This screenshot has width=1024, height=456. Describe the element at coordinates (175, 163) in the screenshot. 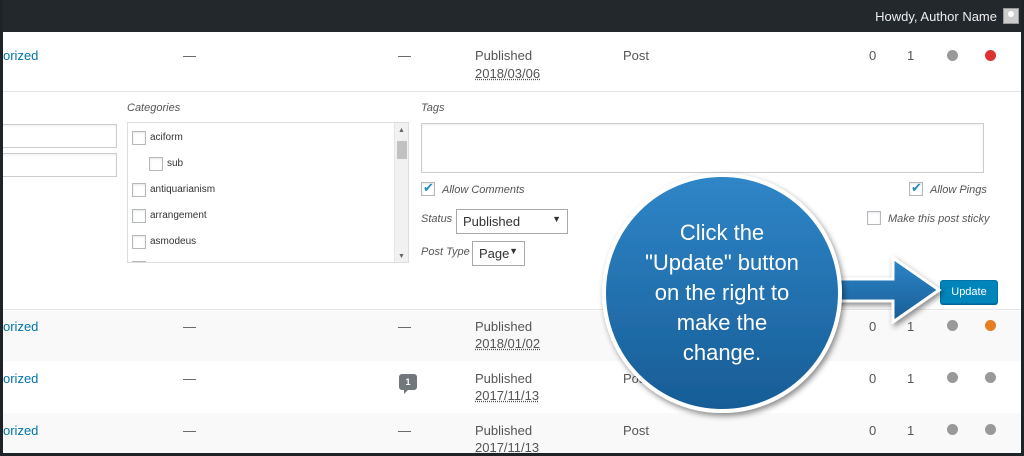

I see `category-label: sub` at that location.